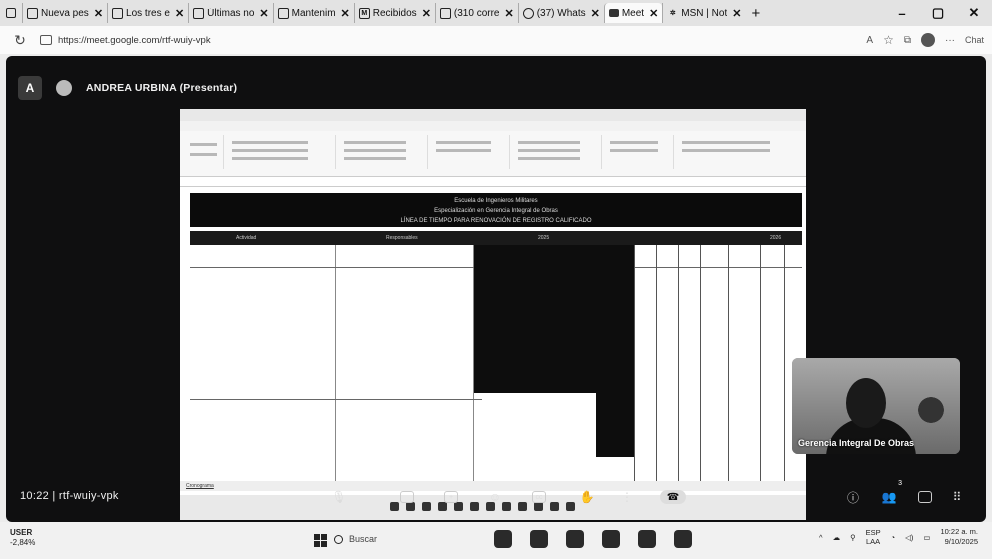  I want to click on shared-ribbon-tabs, so click(493, 126).